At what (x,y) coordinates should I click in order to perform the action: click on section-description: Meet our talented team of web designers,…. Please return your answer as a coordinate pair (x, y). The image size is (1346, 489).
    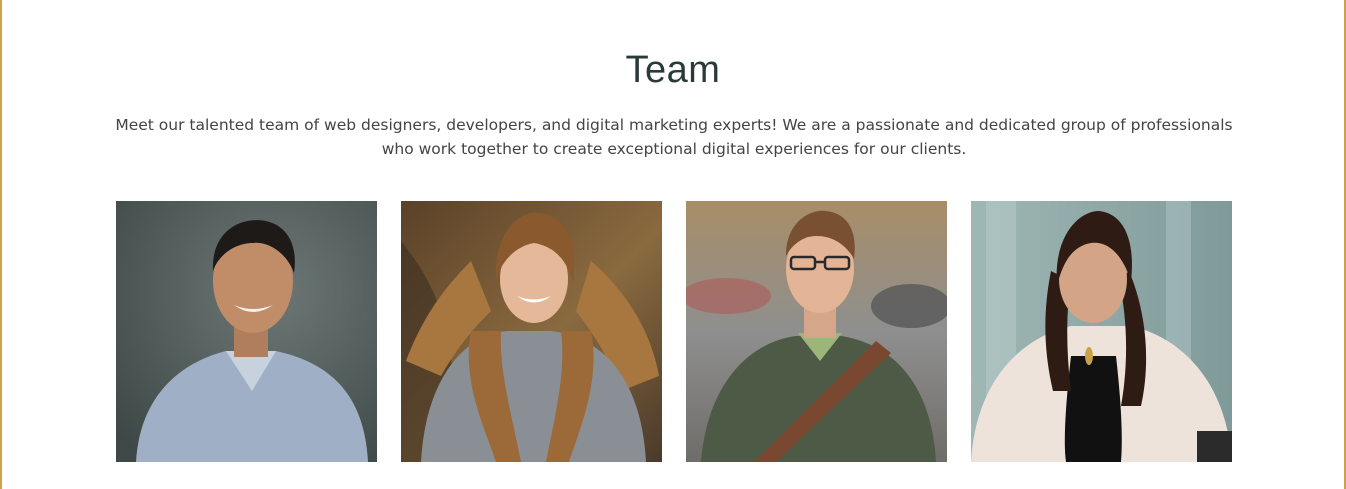
    Looking at the image, I should click on (674, 137).